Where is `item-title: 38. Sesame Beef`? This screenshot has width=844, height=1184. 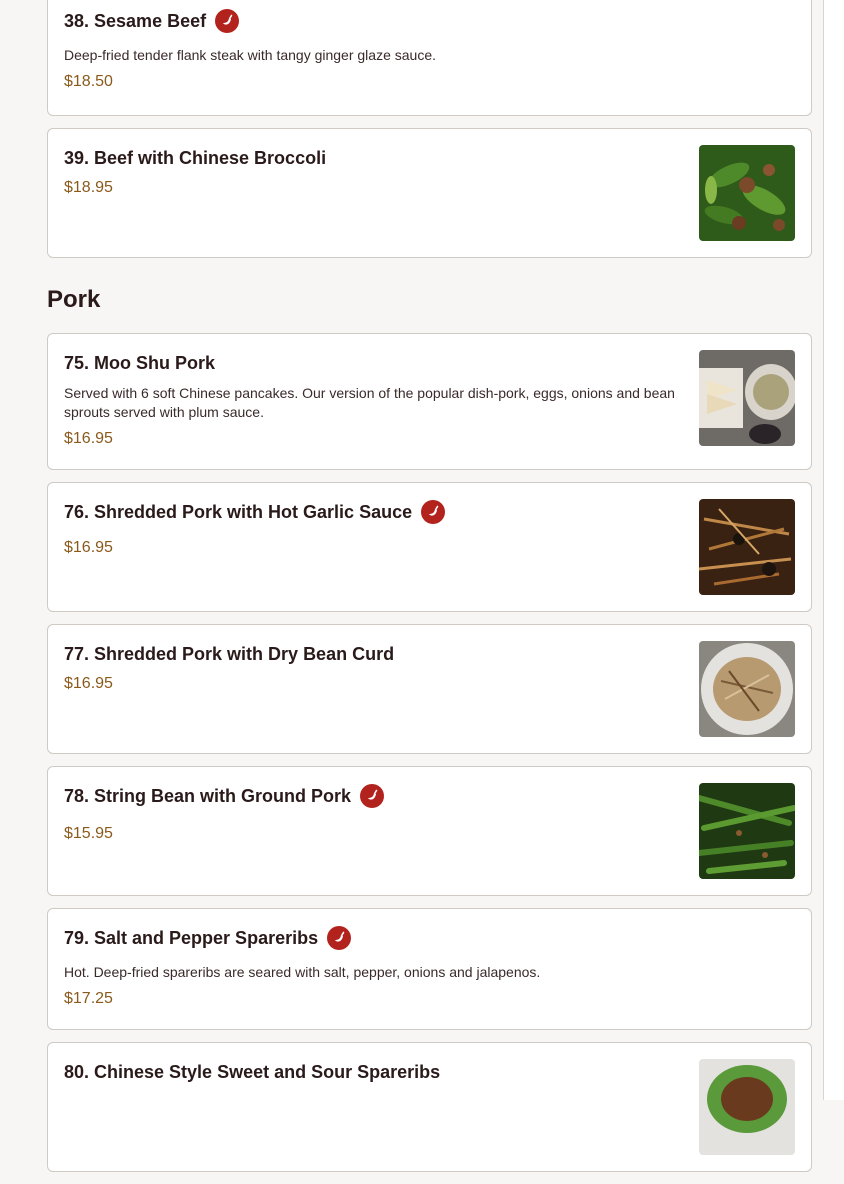
item-title: 38. Sesame Beef is located at coordinates (135, 20).